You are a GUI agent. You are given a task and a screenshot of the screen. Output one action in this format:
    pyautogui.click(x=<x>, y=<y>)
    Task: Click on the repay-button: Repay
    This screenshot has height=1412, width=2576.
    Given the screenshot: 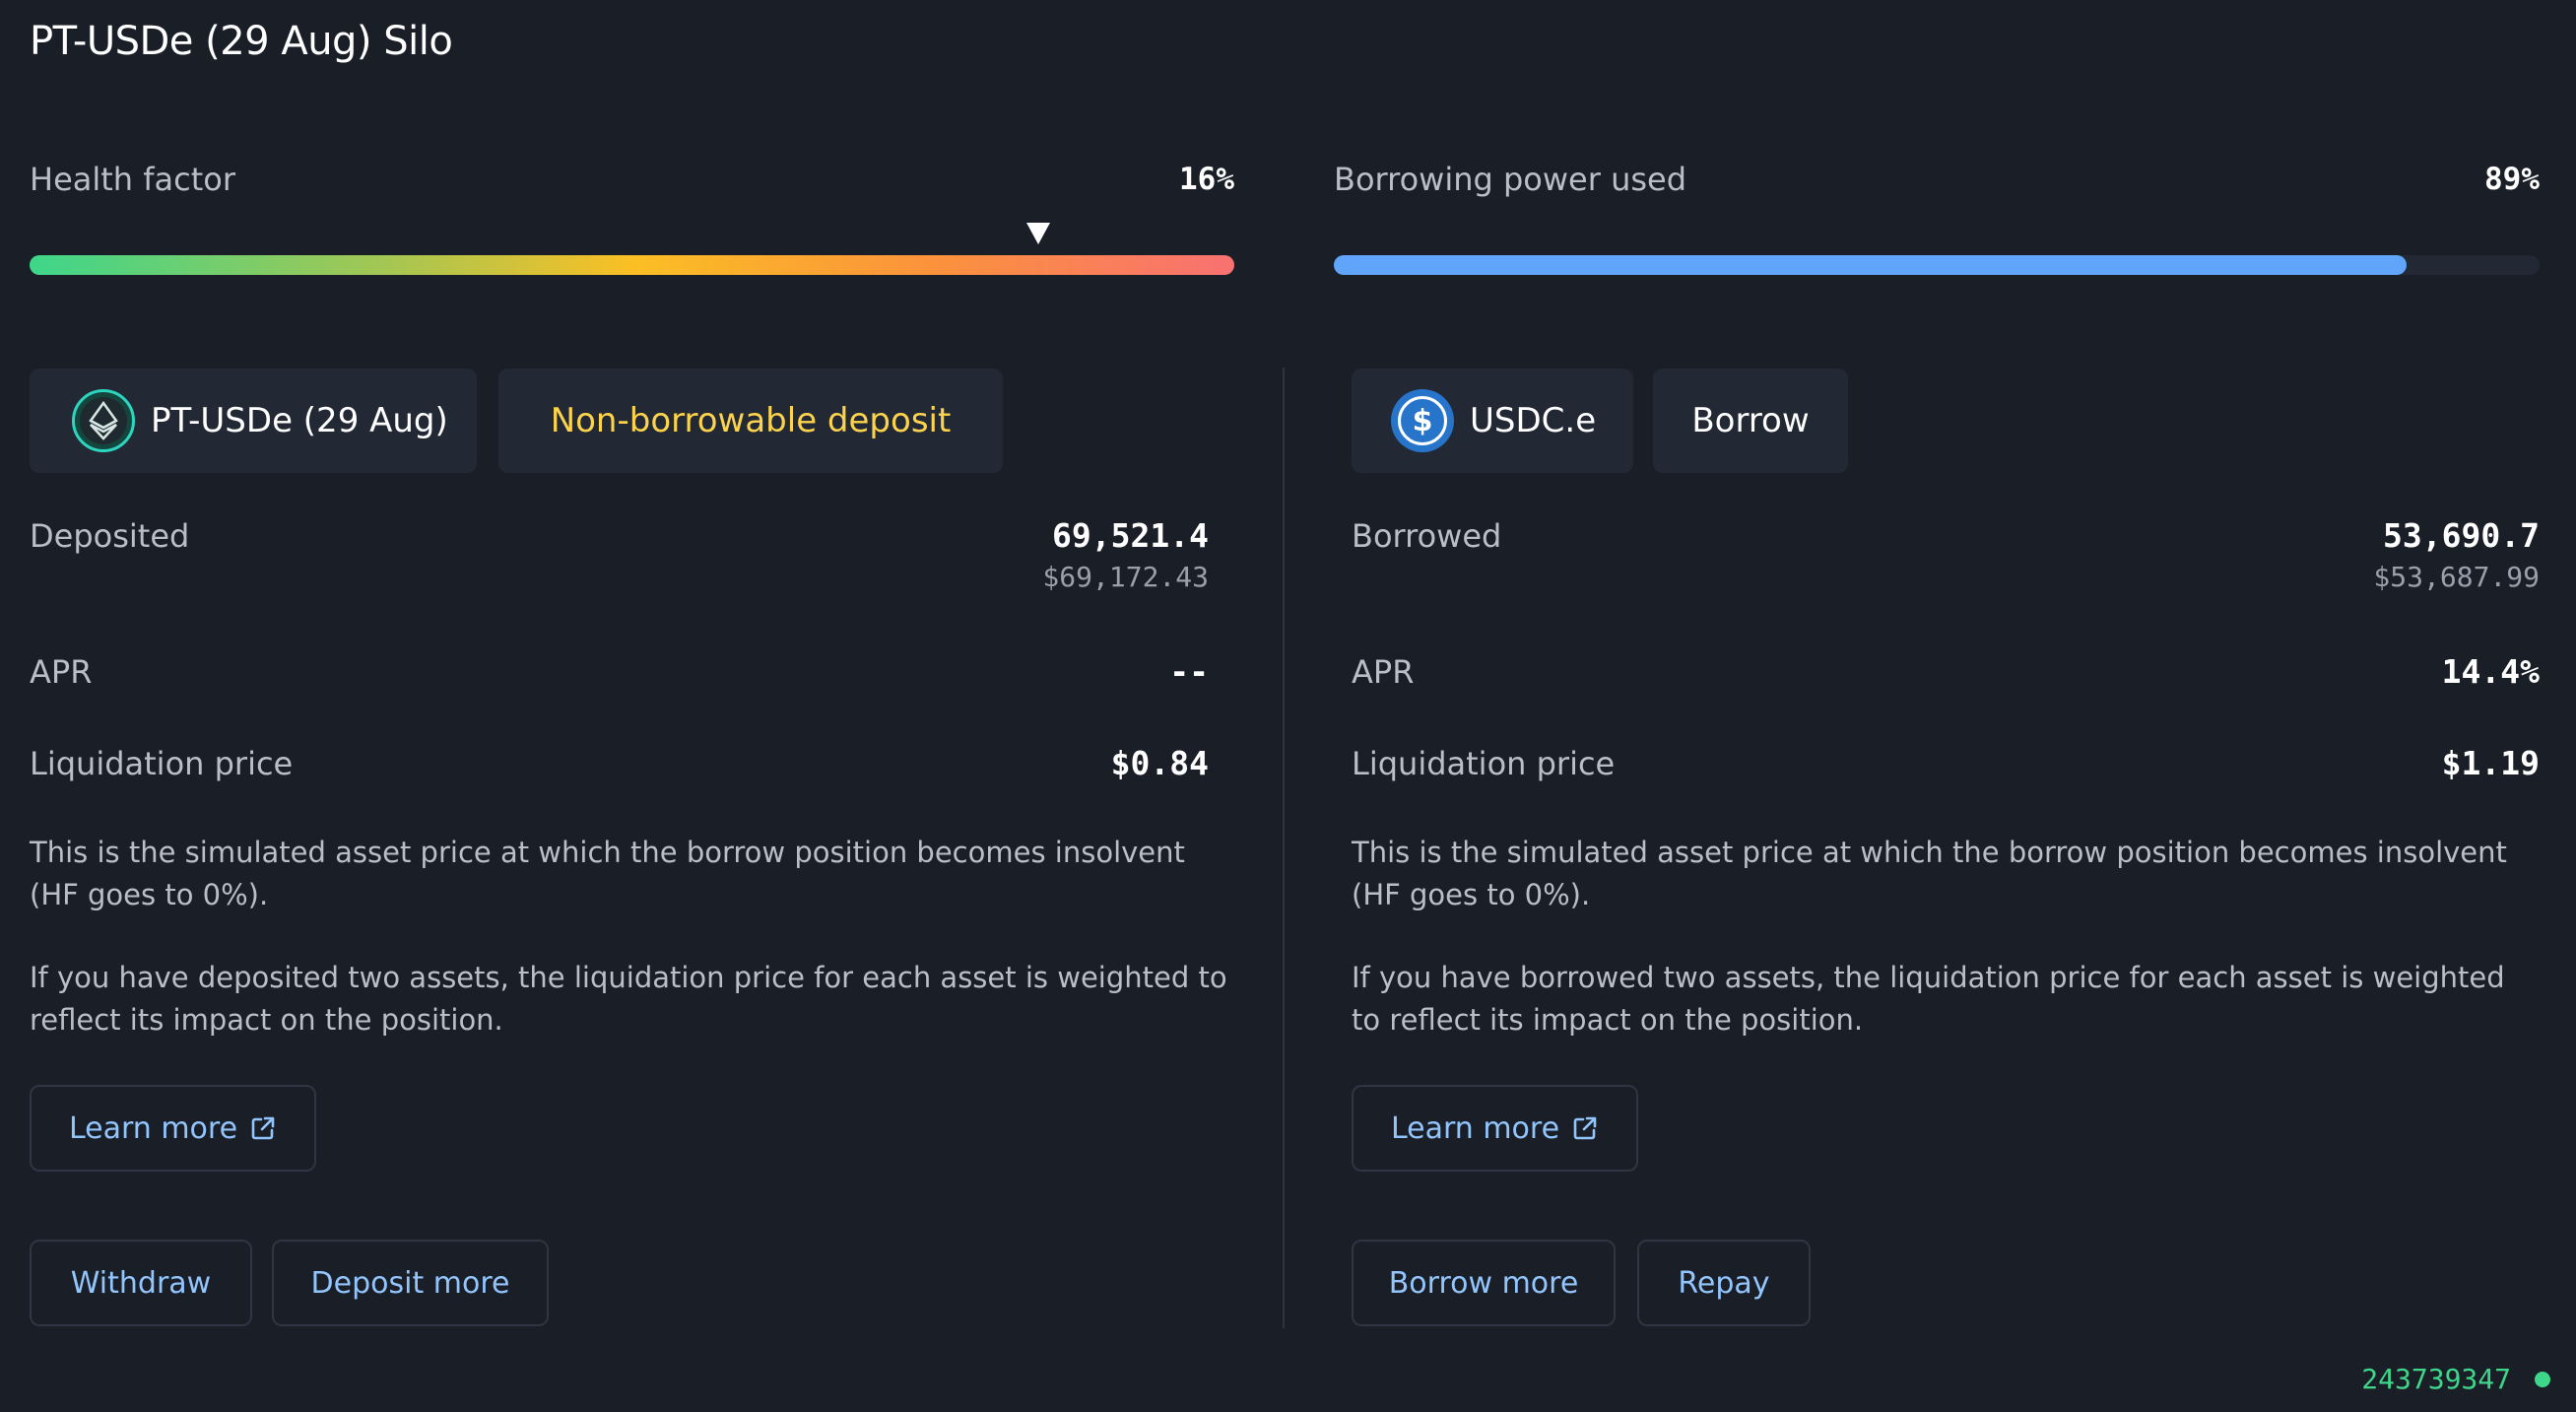 What is the action you would take?
    pyautogui.click(x=1724, y=1283)
    